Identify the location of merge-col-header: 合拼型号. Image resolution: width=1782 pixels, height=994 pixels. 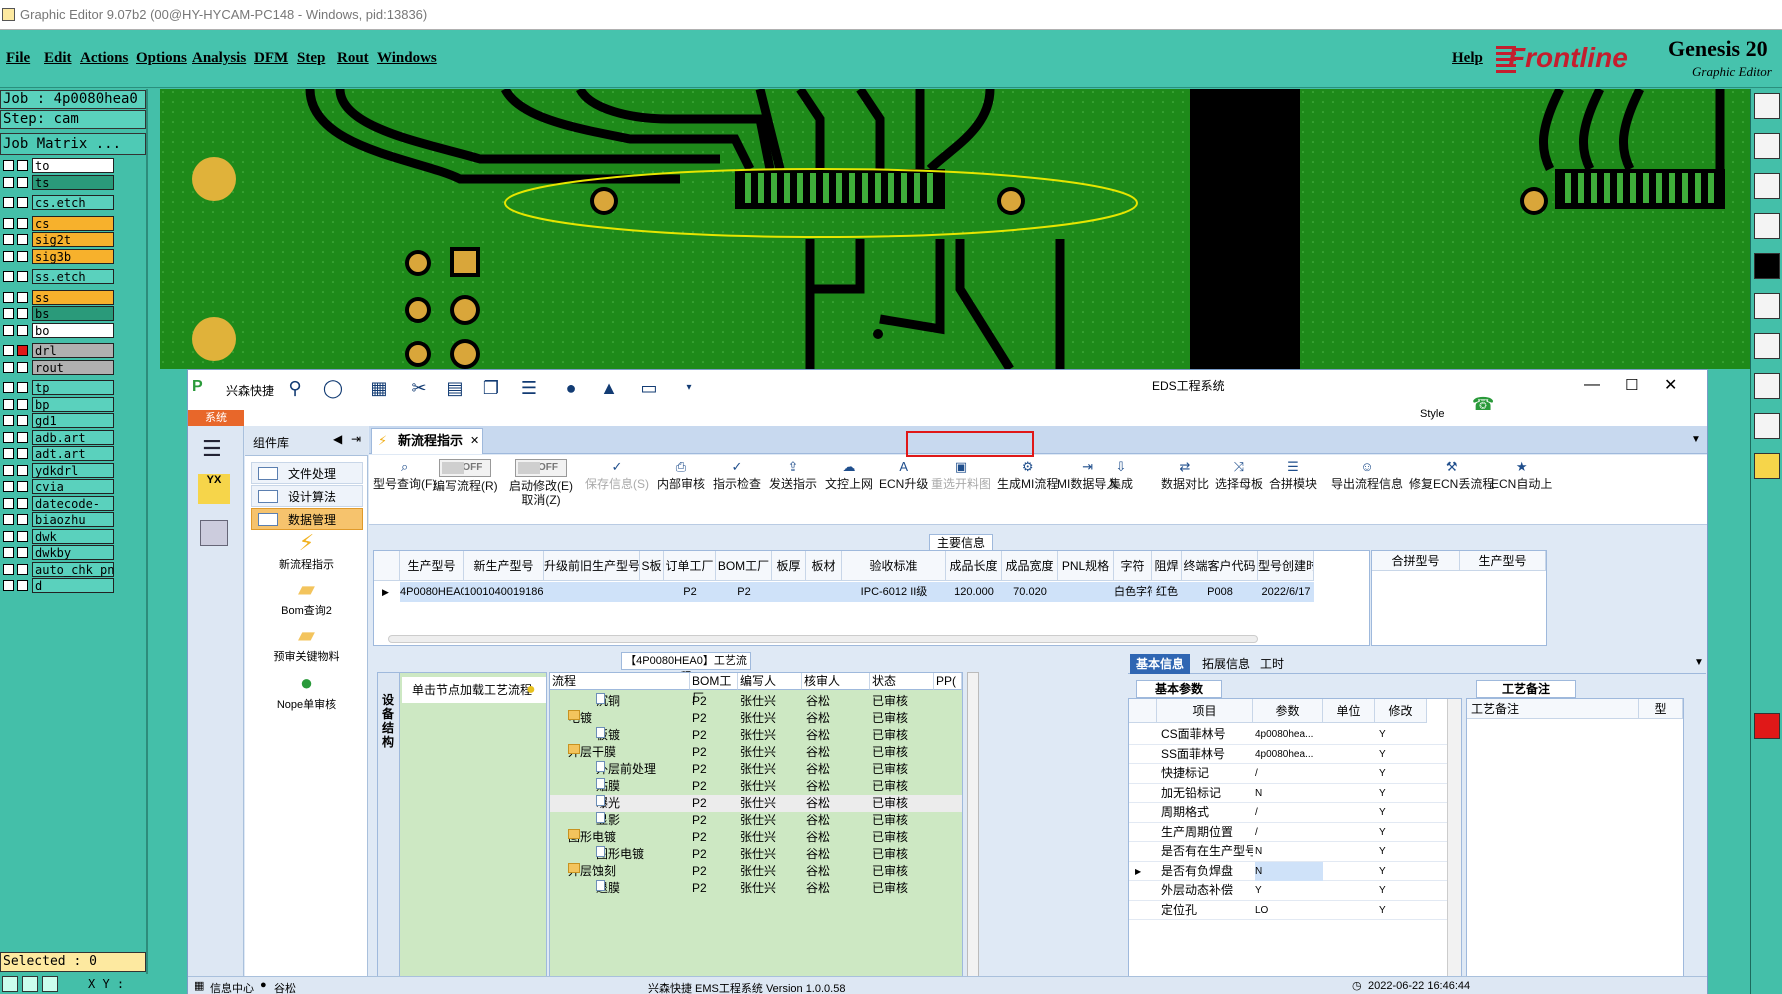
(1416, 561).